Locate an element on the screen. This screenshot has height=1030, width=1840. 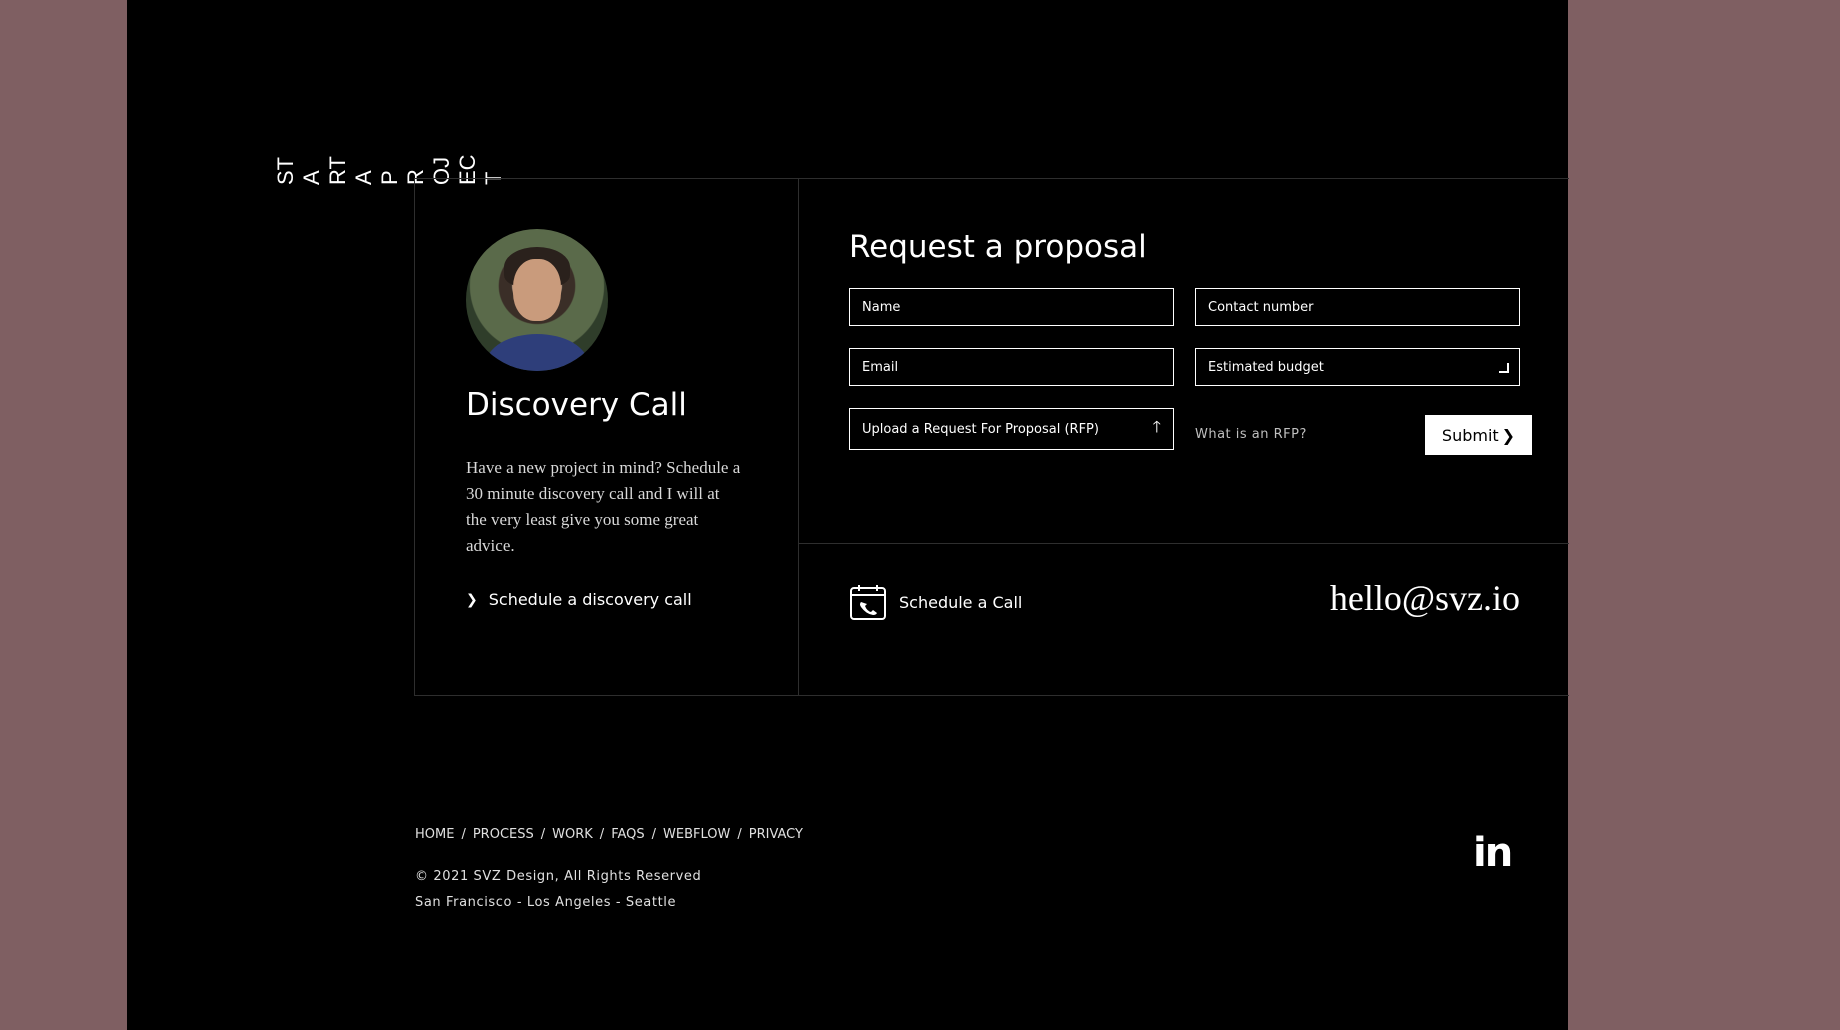
submit-button: Submit ❯ is located at coordinates (1478, 435).